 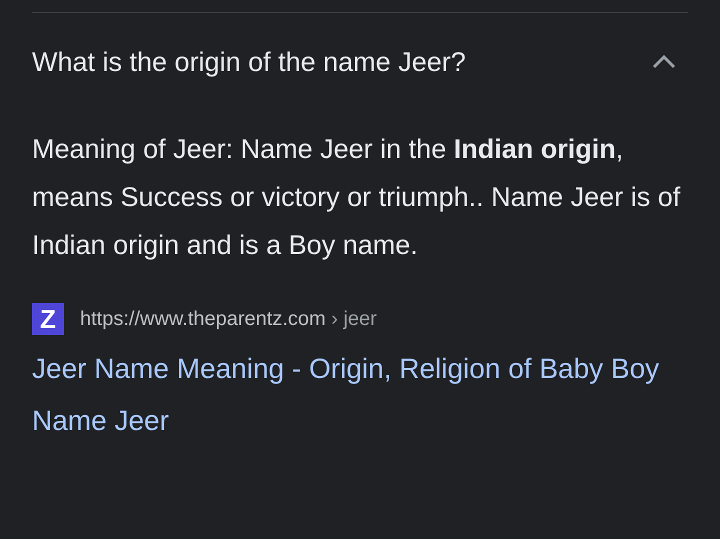 I want to click on question-text: What is the origin of the name Jeer?, so click(x=249, y=62).